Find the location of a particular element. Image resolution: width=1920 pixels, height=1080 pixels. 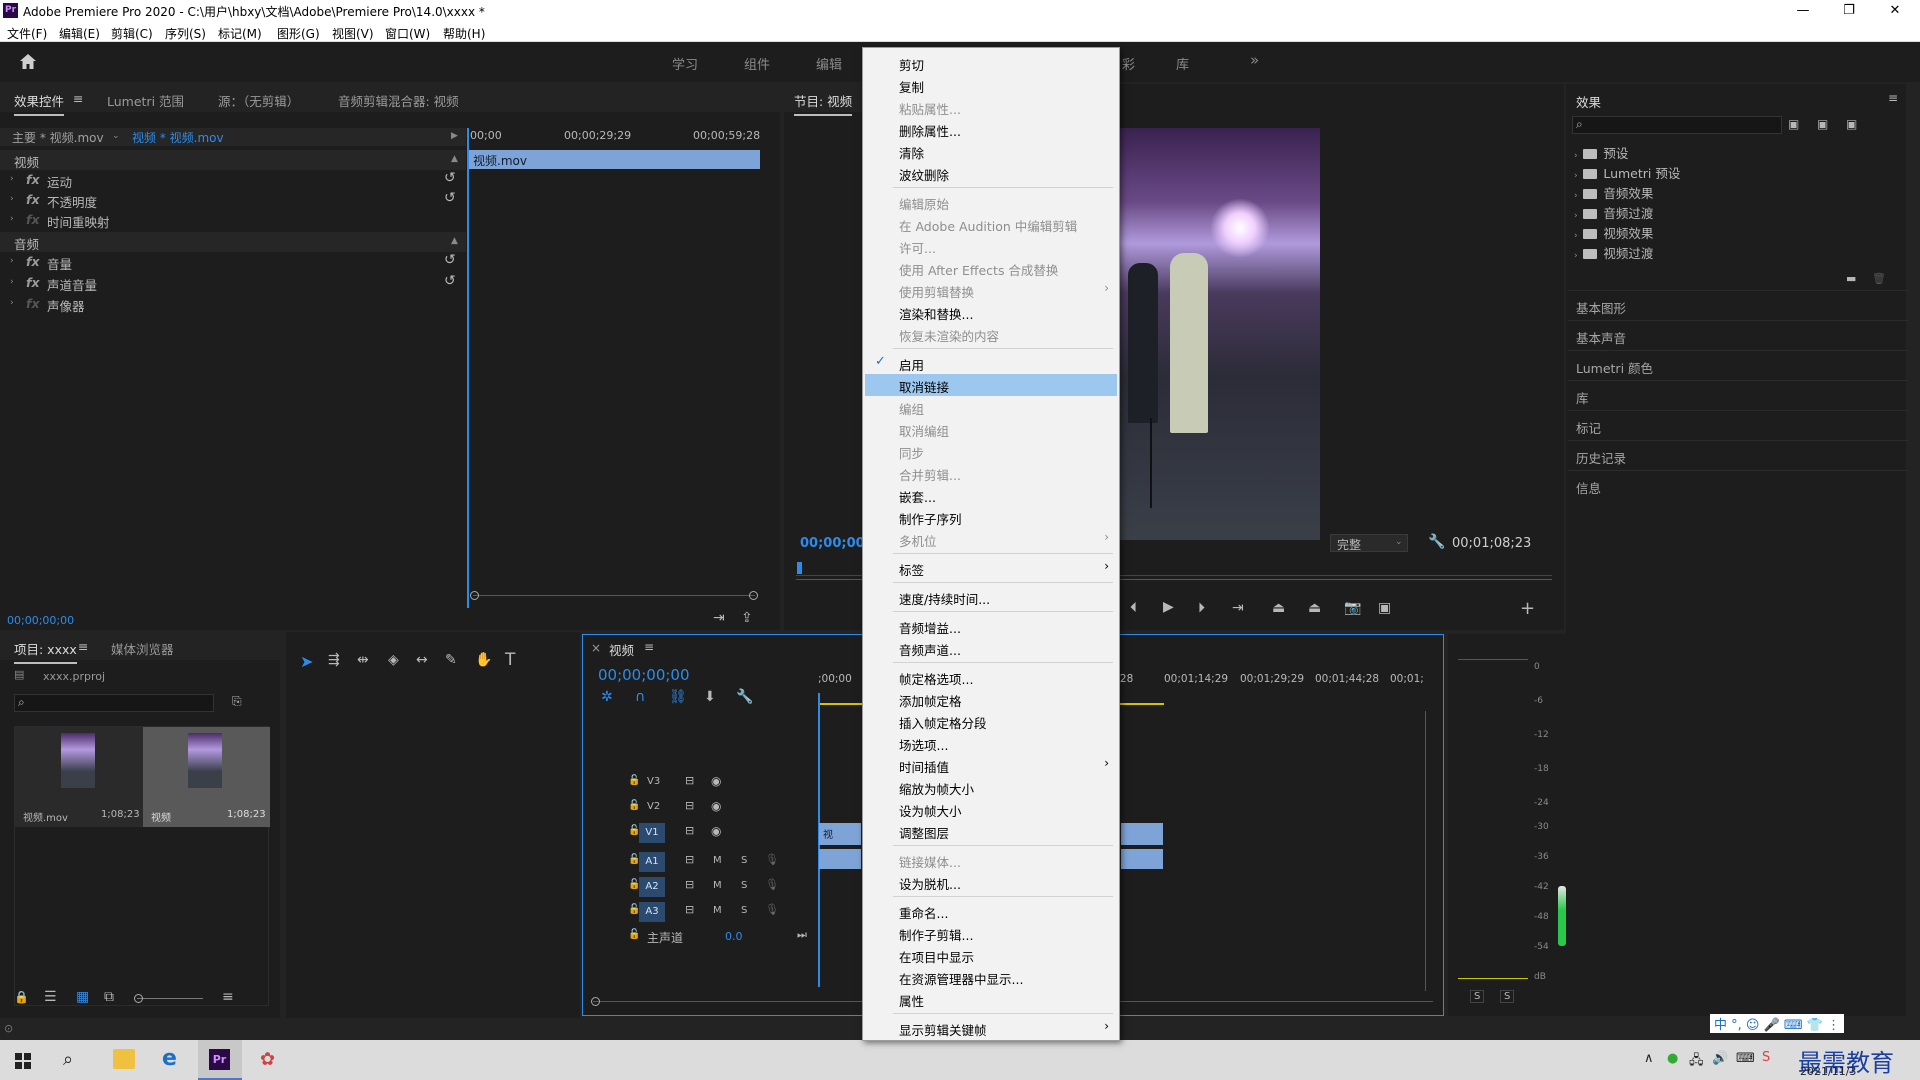

context-menu-item: 属性 is located at coordinates (991, 999).